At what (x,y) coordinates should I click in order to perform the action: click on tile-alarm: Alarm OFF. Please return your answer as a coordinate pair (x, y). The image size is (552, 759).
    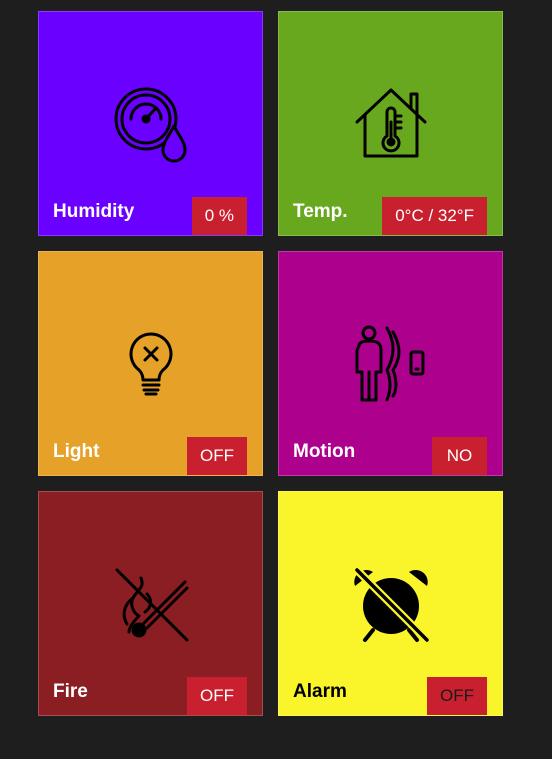
    Looking at the image, I should click on (390, 603).